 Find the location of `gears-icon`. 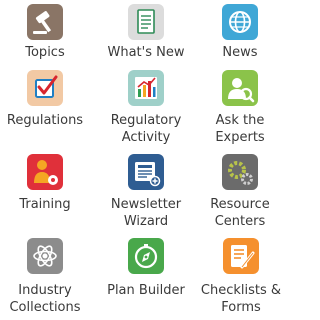

gears-icon is located at coordinates (240, 172).